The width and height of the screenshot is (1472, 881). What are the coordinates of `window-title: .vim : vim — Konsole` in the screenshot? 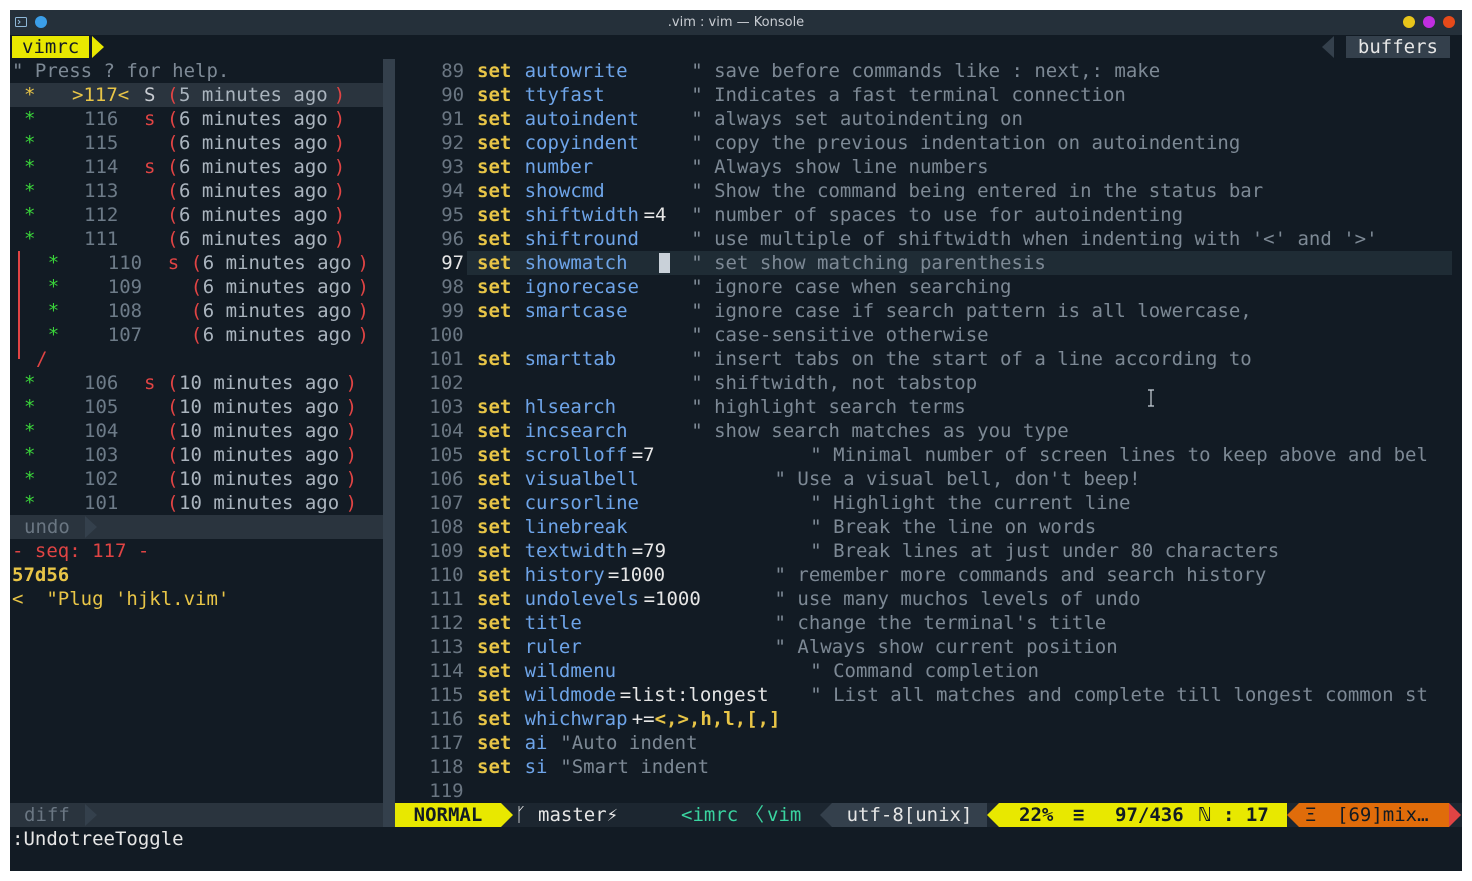 It's located at (736, 22).